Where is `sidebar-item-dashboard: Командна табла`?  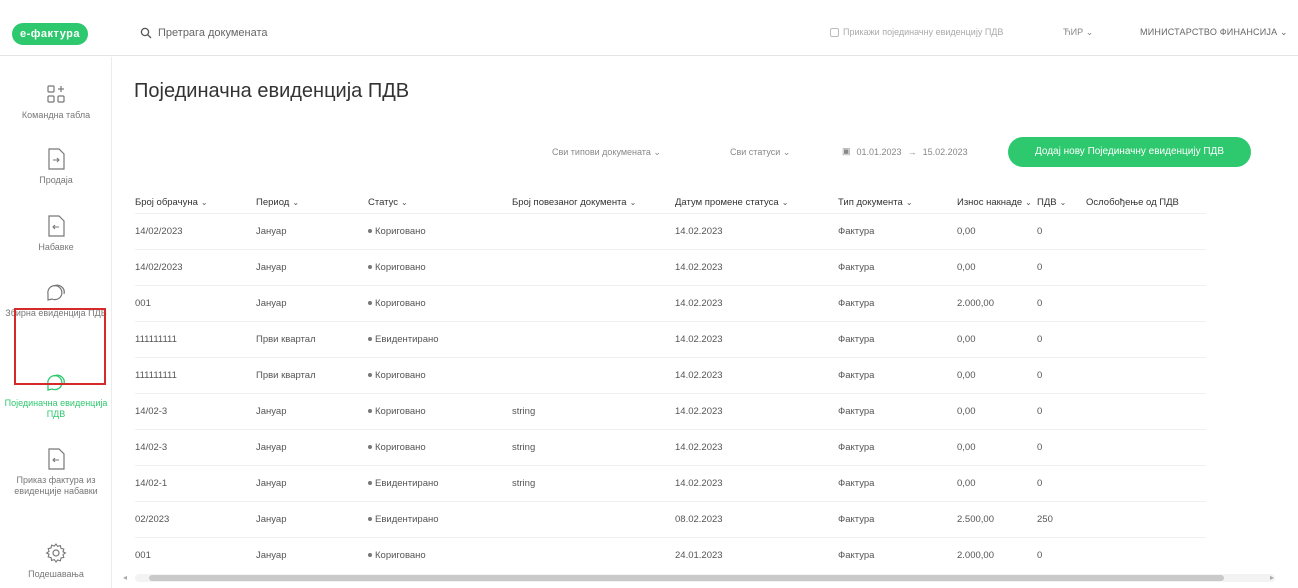
sidebar-item-dashboard: Командна табла is located at coordinates (56, 101).